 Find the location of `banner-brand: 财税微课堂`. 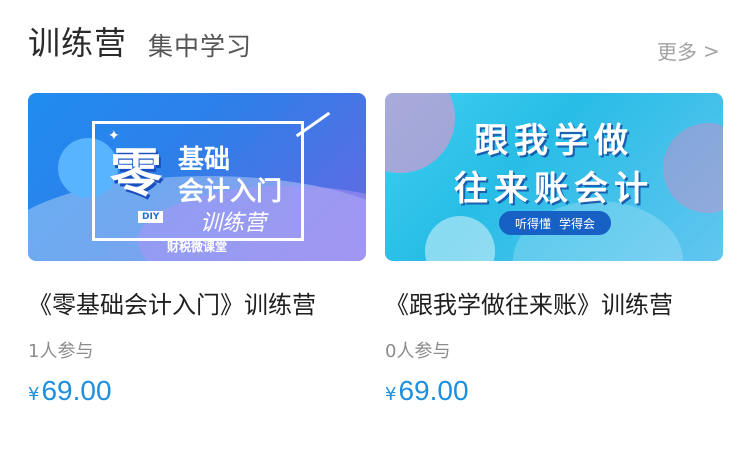

banner-brand: 财税微课堂 is located at coordinates (196, 247).